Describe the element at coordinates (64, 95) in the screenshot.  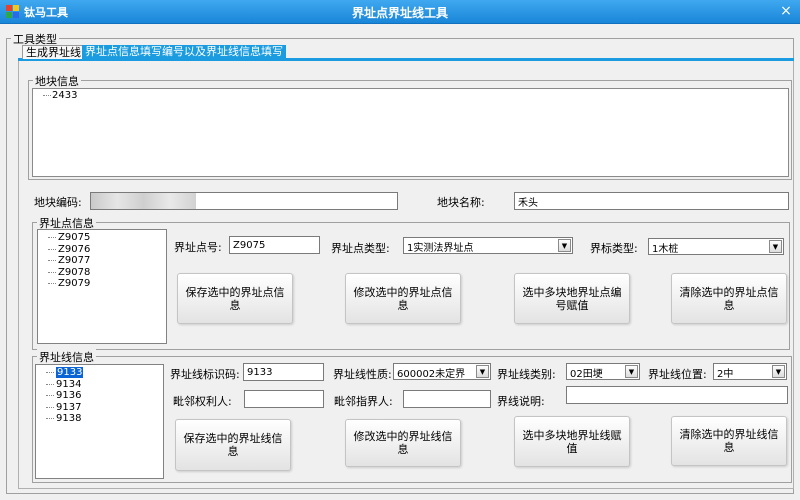
I see `tree-item: 2433` at that location.